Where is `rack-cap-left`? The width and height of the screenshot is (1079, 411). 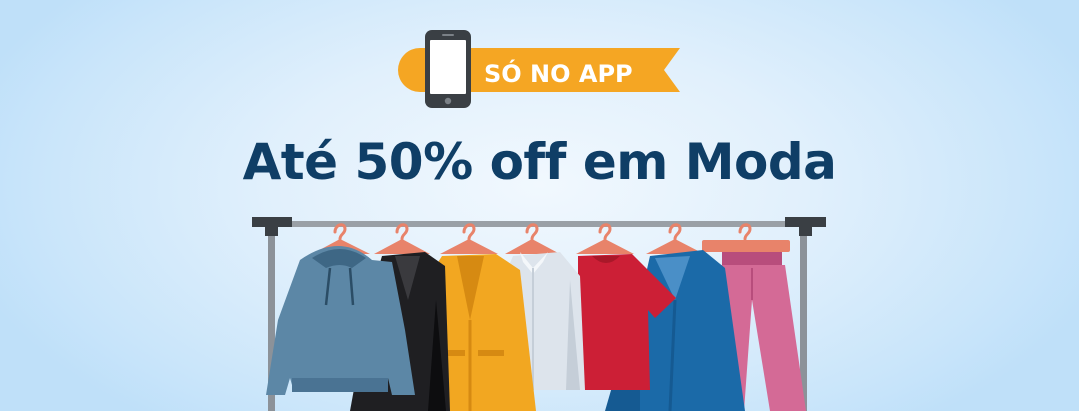
rack-cap-left is located at coordinates (272, 226).